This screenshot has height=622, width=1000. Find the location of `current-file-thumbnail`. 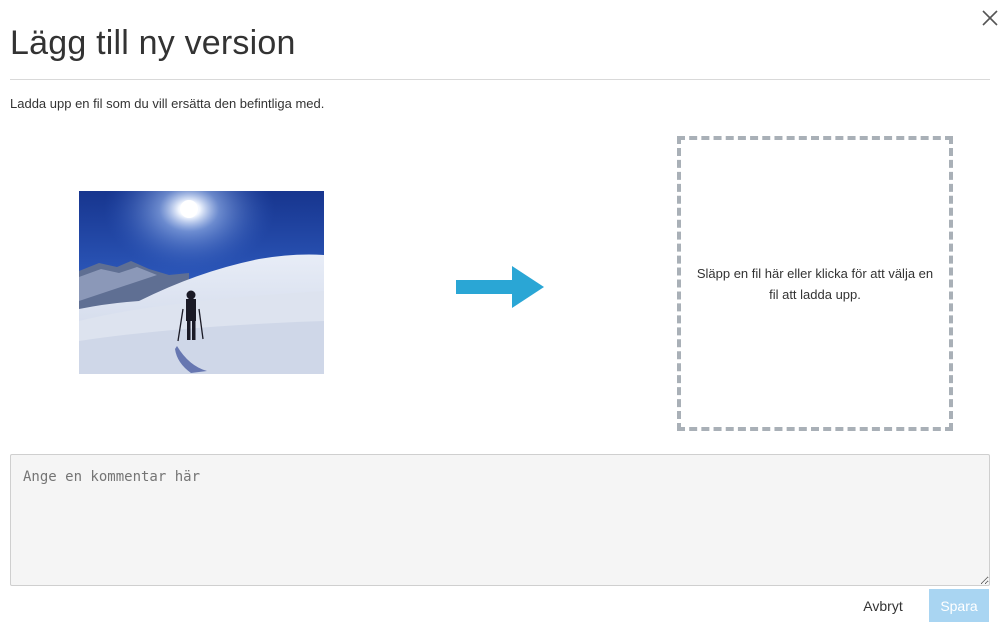

current-file-thumbnail is located at coordinates (201, 282).